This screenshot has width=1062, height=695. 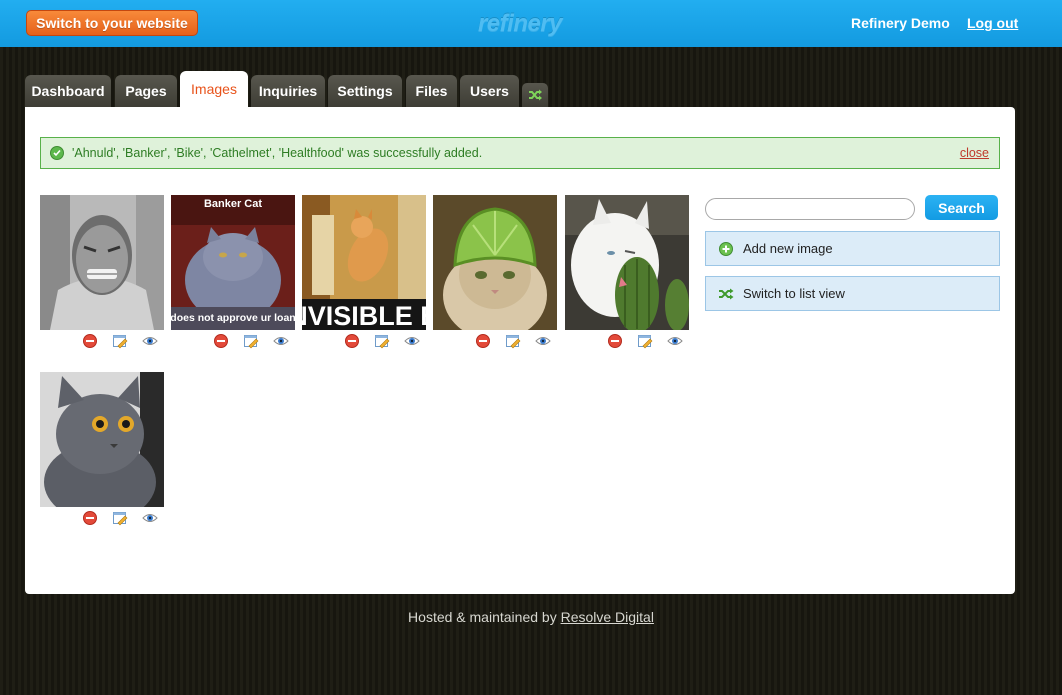 I want to click on image-thumbnail: INVISIBLE BI, so click(x=364, y=262).